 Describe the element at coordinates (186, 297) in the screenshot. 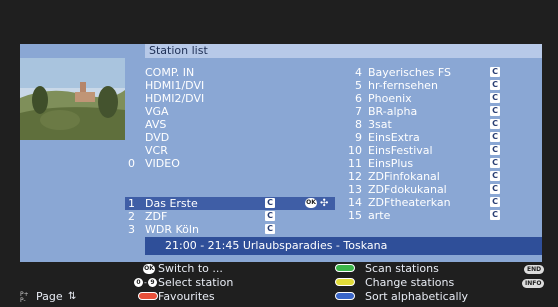

I see `favourites-hint: Favourites` at that location.